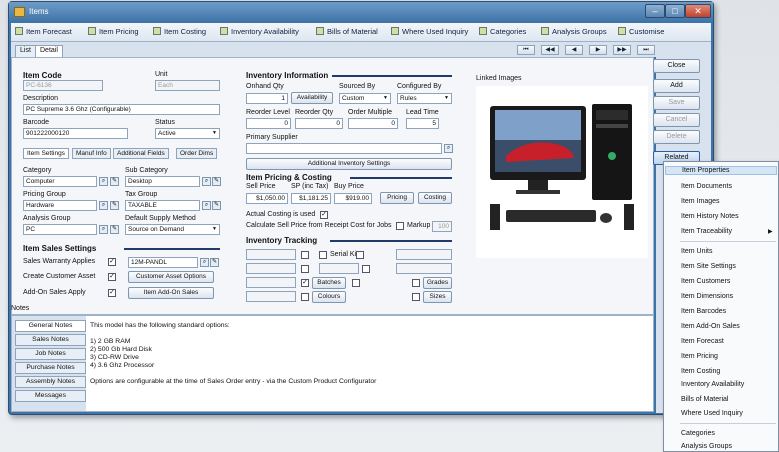 The width and height of the screenshot is (779, 452). Describe the element at coordinates (676, 120) in the screenshot. I see `cancel-button: Cancel` at that location.